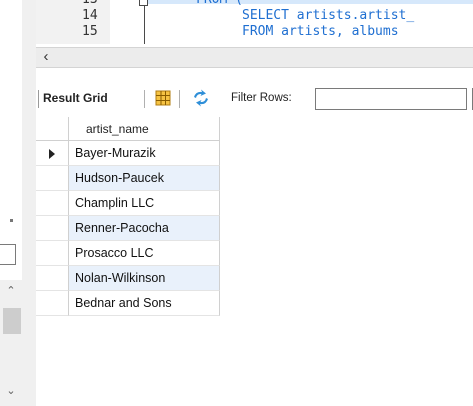  I want to click on grid-corner, so click(52, 129).